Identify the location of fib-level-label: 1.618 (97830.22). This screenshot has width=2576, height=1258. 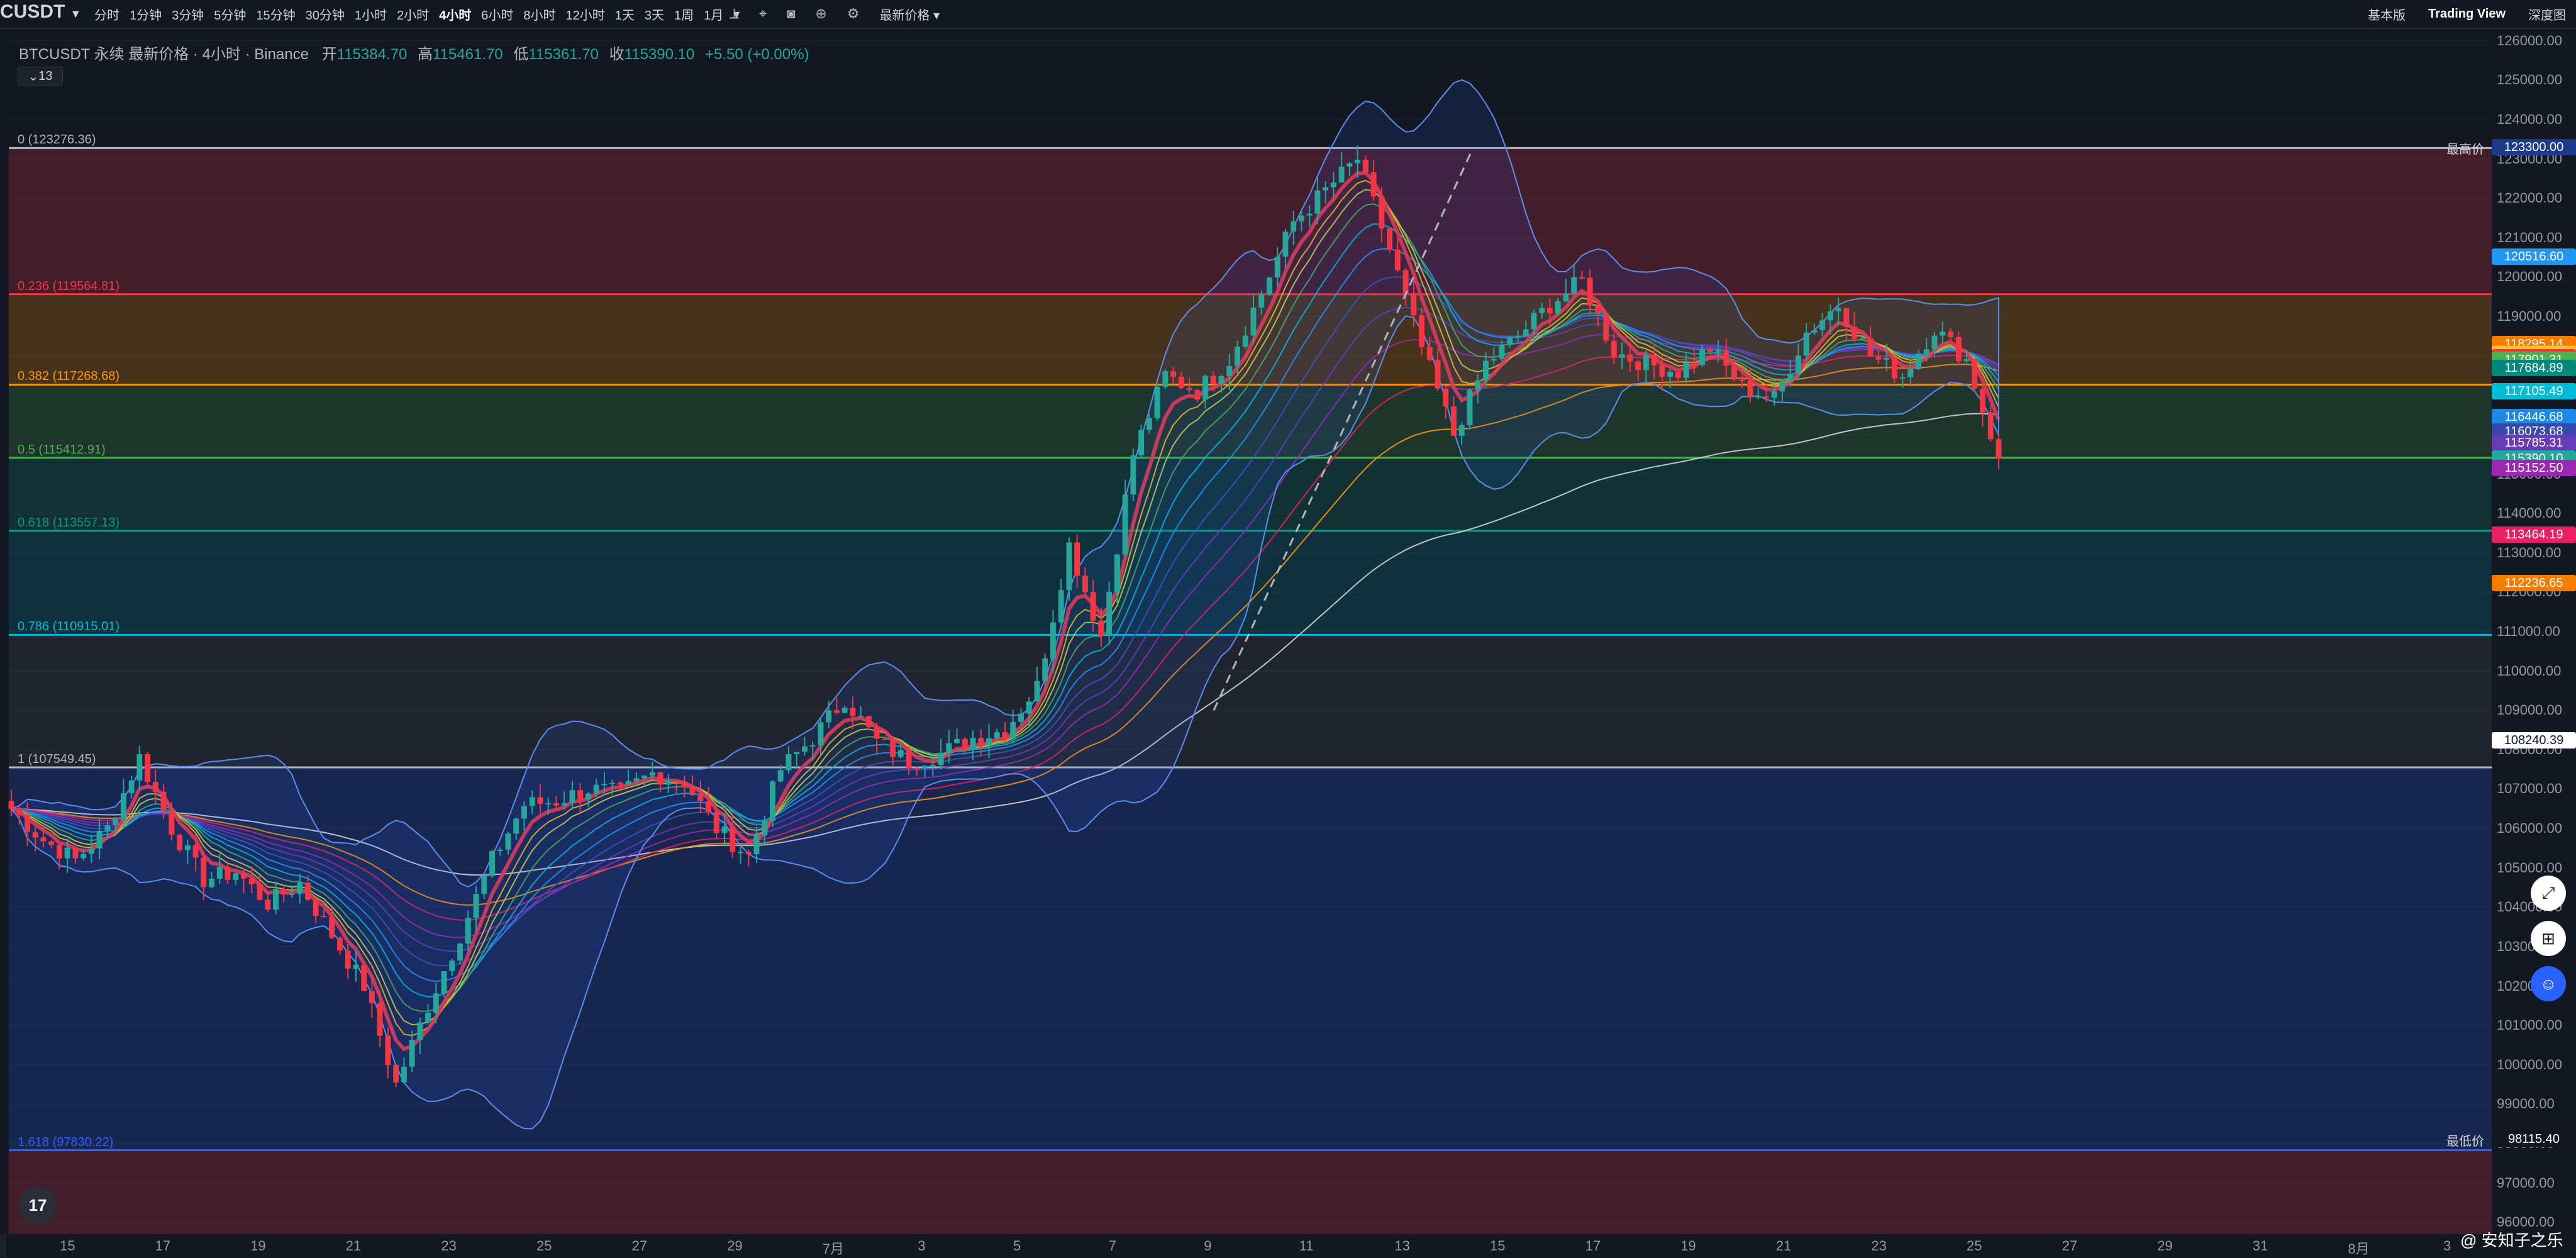
(66, 1142).